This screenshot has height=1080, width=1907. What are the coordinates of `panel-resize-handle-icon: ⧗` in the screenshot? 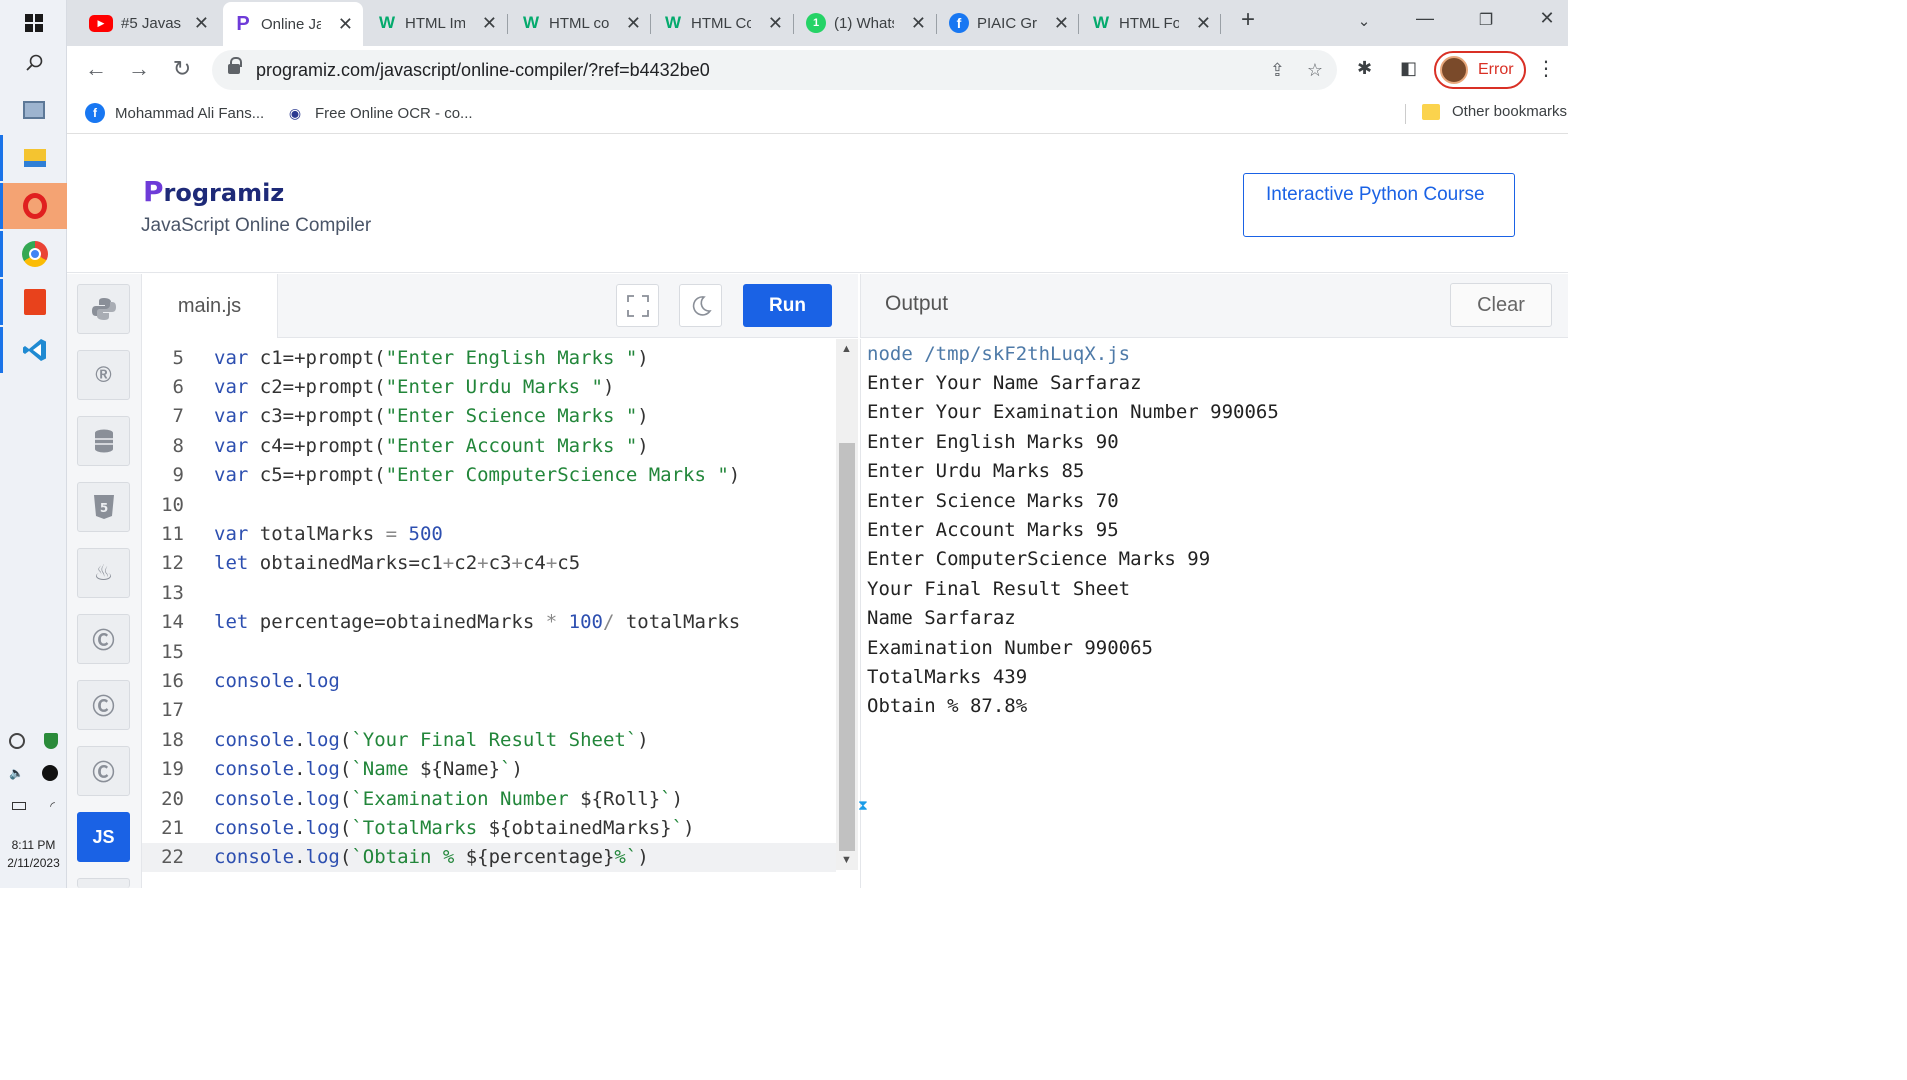 It's located at (863, 808).